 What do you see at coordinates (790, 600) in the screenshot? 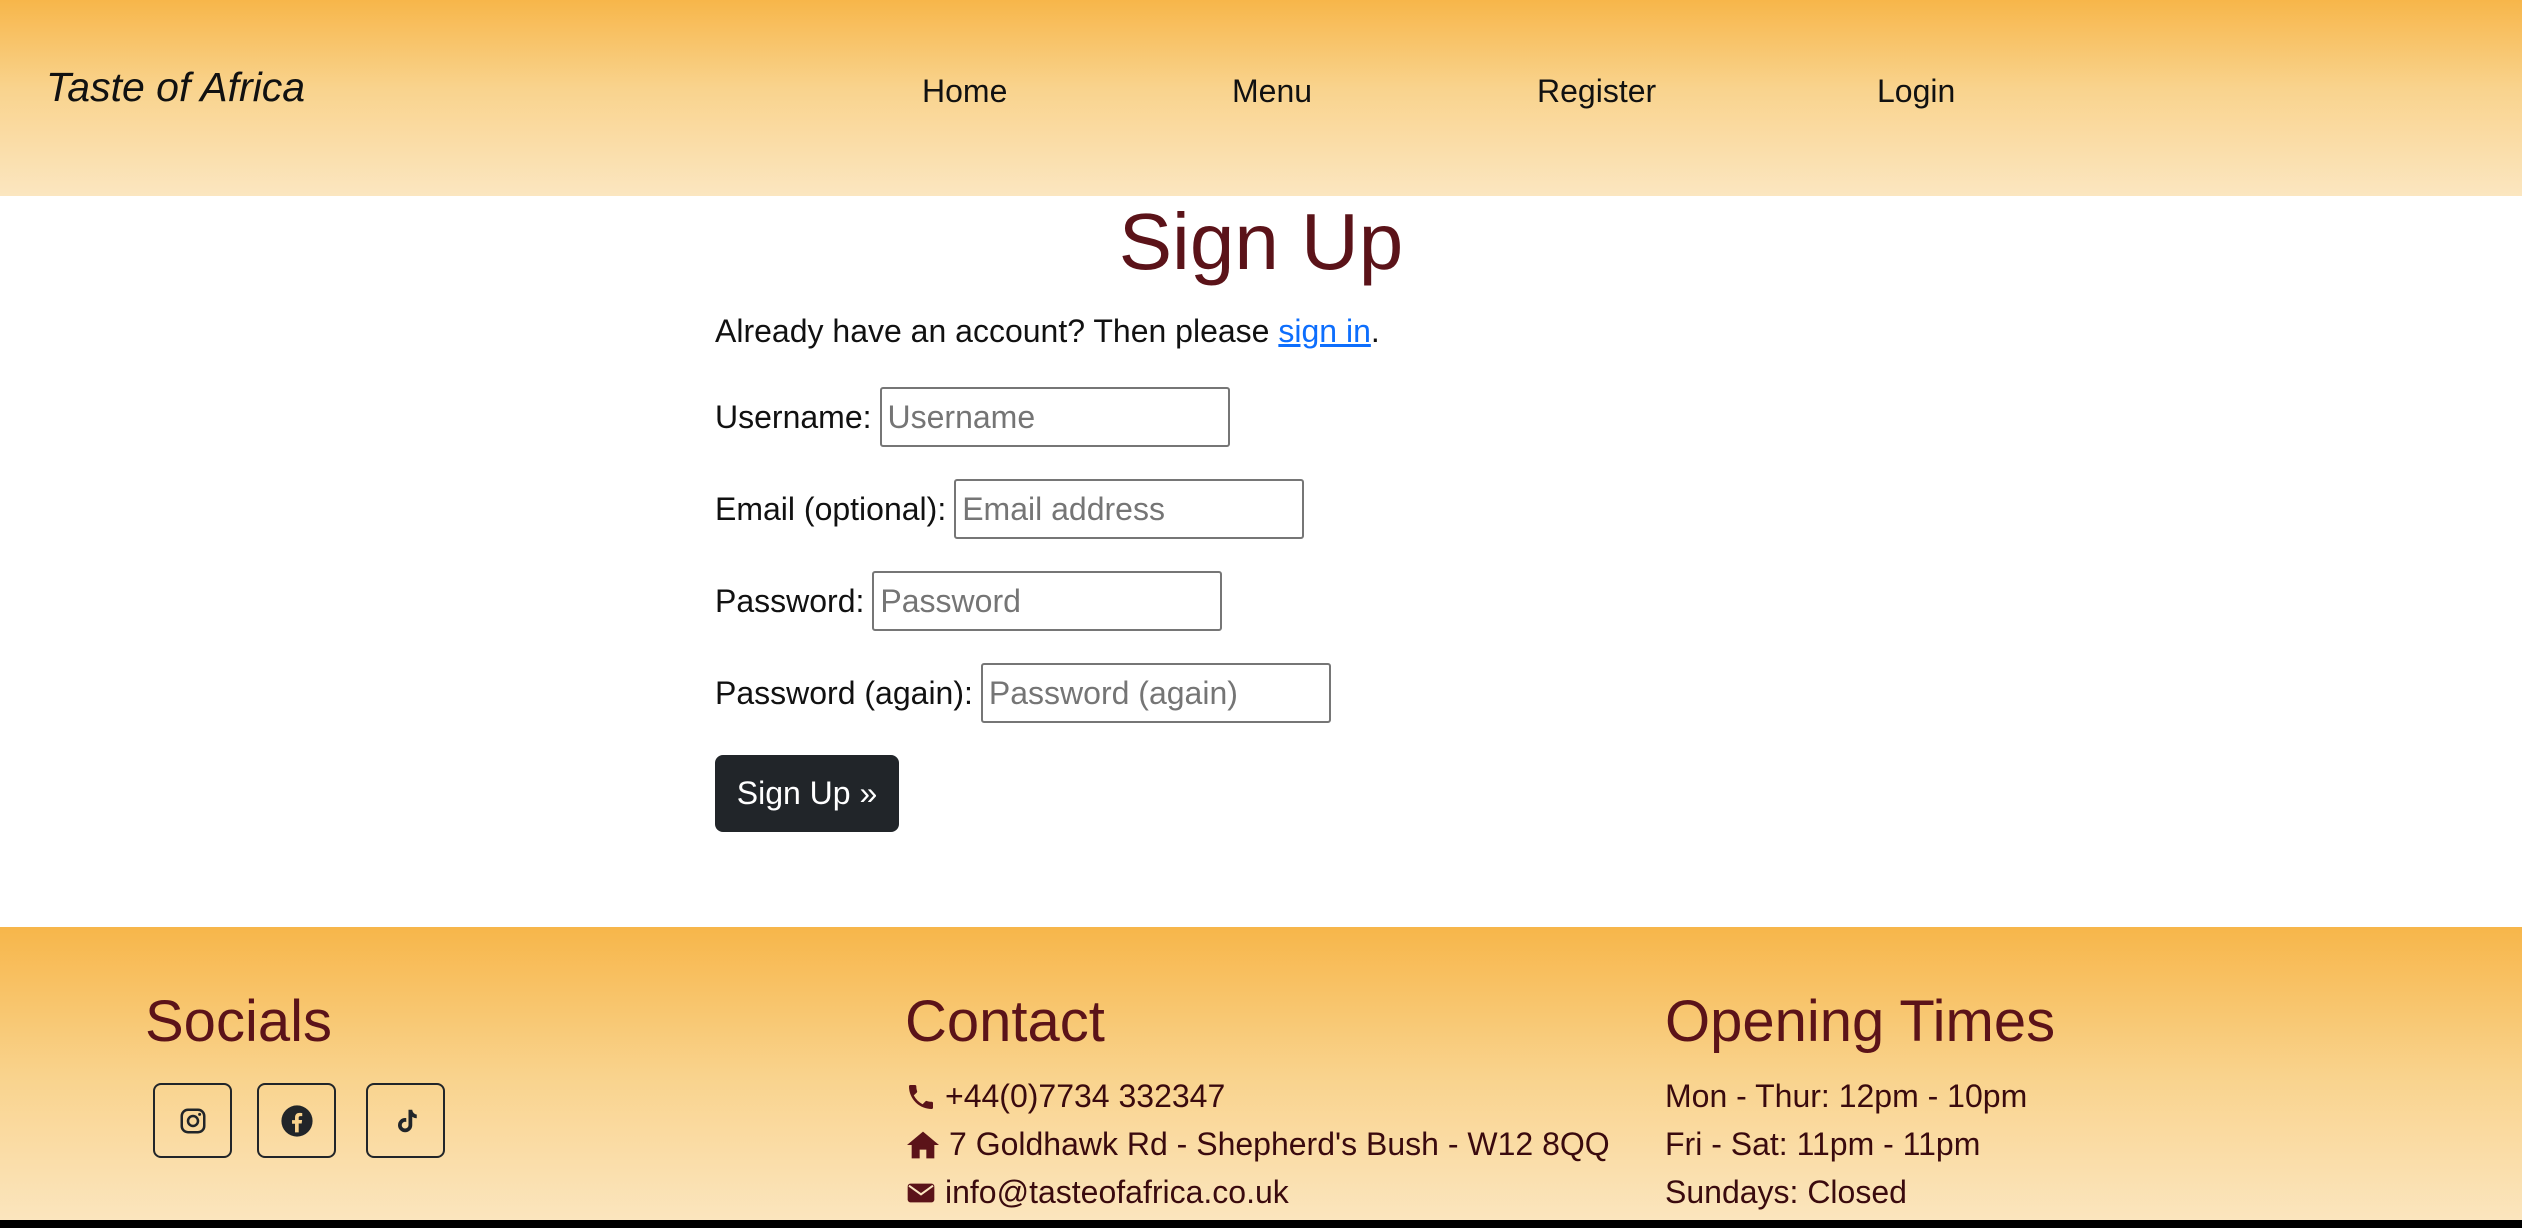
I see `password-label: Password:` at bounding box center [790, 600].